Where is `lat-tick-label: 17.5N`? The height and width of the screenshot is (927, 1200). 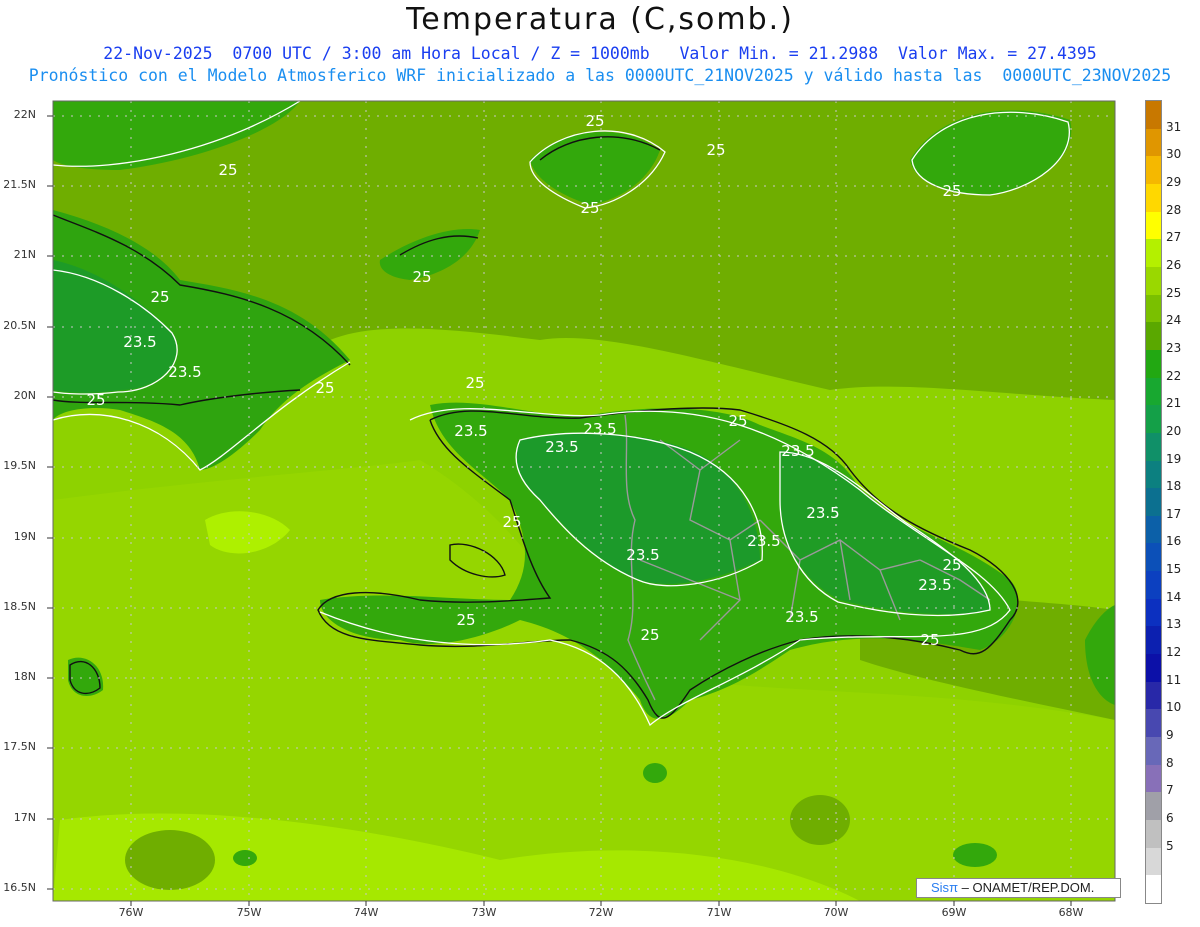 lat-tick-label: 17.5N is located at coordinates (19, 746).